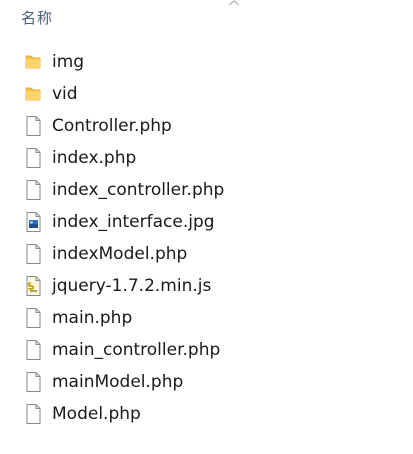 This screenshot has height=454, width=413. I want to click on file-name: vid, so click(65, 94).